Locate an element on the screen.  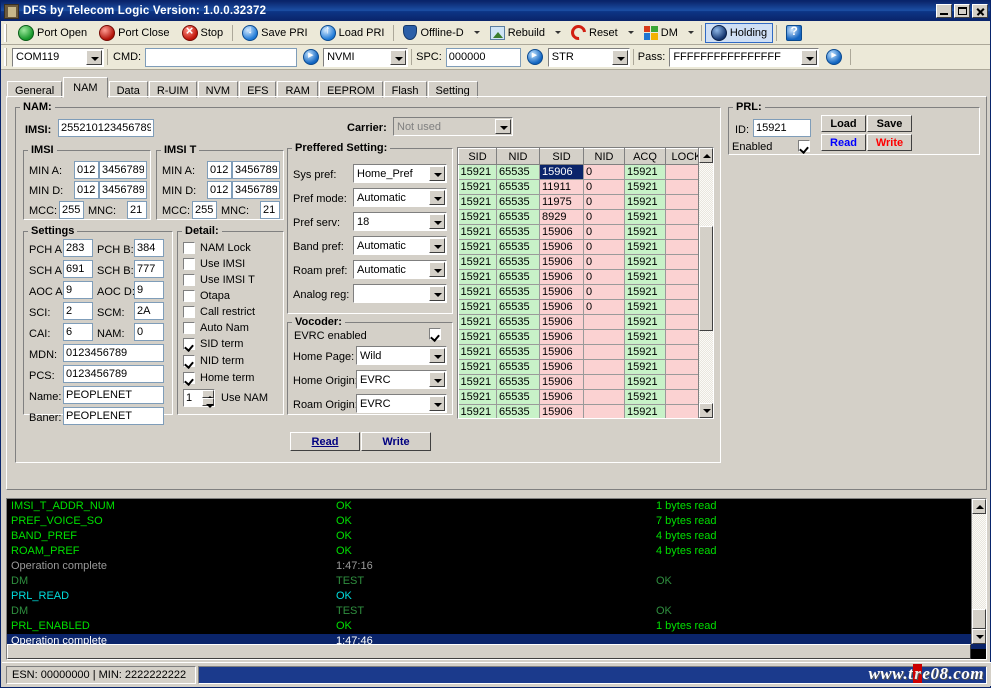
home-page-select: Wild is located at coordinates (401, 355).